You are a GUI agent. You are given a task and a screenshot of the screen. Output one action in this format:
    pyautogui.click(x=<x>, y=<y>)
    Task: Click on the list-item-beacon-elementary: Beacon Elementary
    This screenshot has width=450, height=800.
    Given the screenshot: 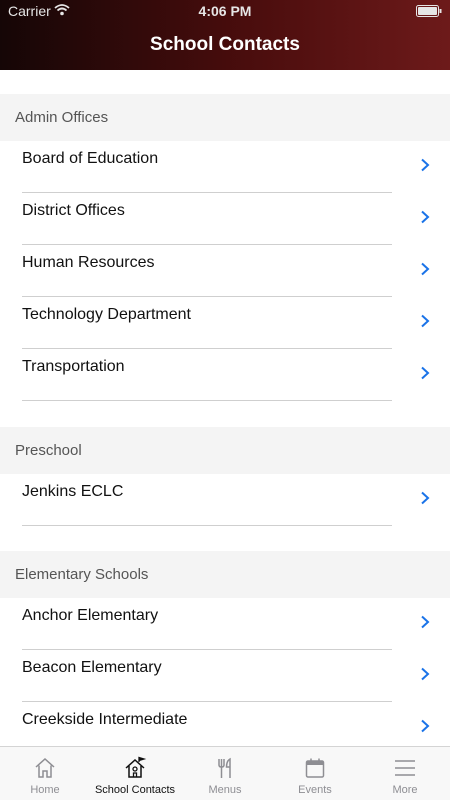 What is the action you would take?
    pyautogui.click(x=225, y=676)
    